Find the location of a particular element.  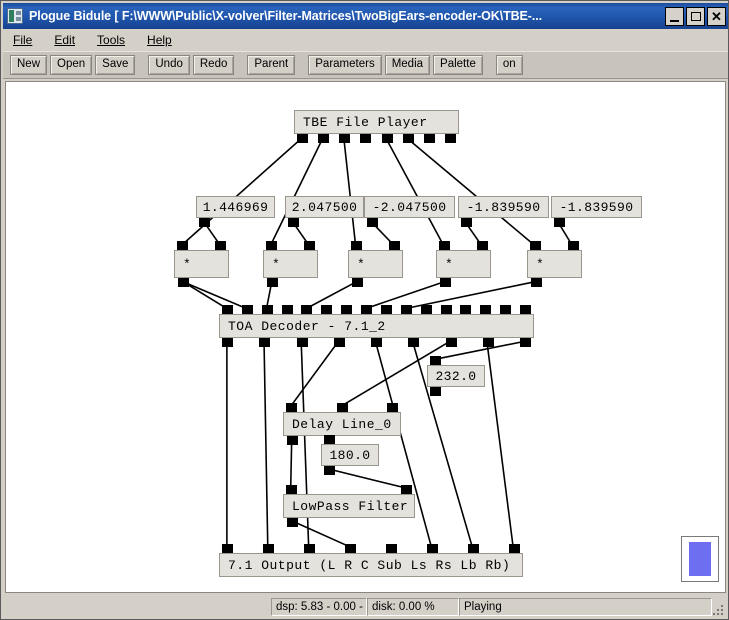

number-box-gain-1: 2.047500 is located at coordinates (324, 207).